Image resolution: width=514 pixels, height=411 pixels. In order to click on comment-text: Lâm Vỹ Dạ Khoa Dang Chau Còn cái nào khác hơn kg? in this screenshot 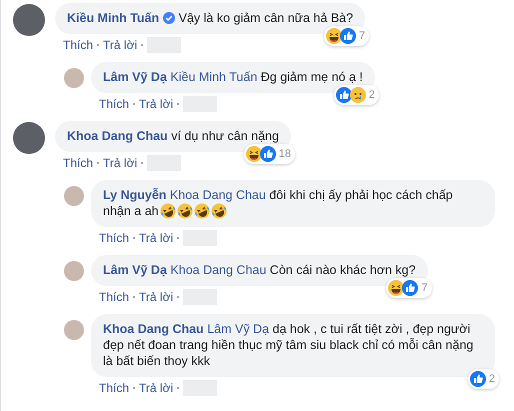, I will do `click(259, 270)`.